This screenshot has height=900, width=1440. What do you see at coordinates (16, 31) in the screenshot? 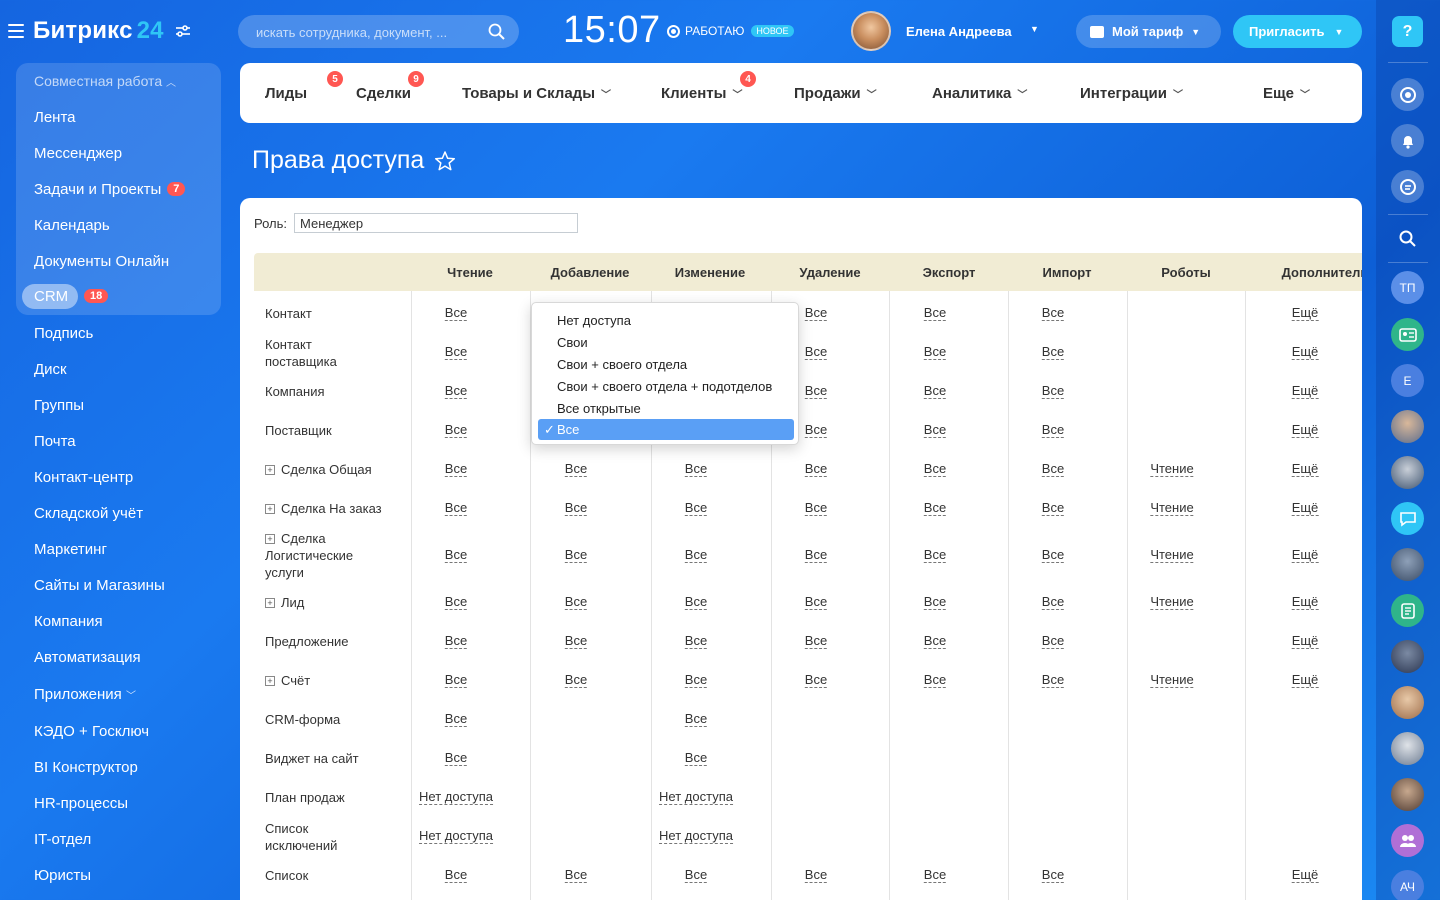
I see `menu-burger-icon` at bounding box center [16, 31].